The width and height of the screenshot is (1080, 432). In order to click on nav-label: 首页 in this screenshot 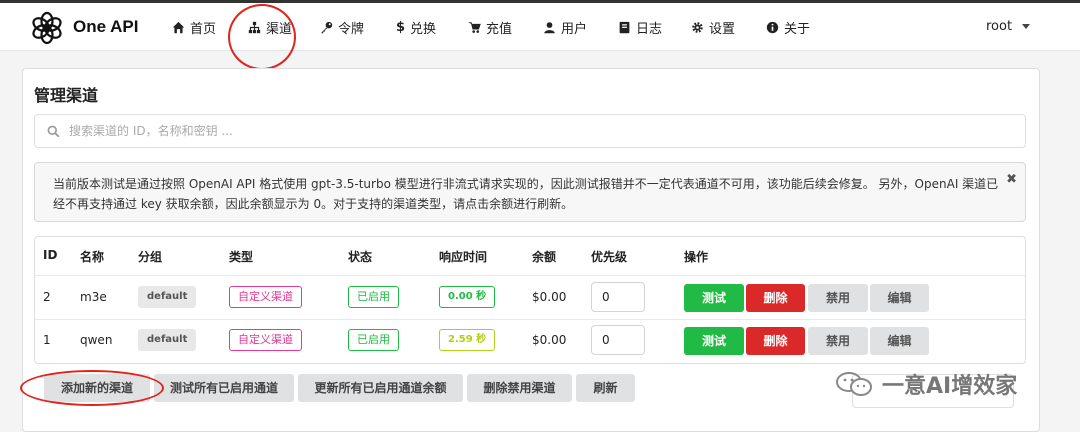, I will do `click(203, 29)`.